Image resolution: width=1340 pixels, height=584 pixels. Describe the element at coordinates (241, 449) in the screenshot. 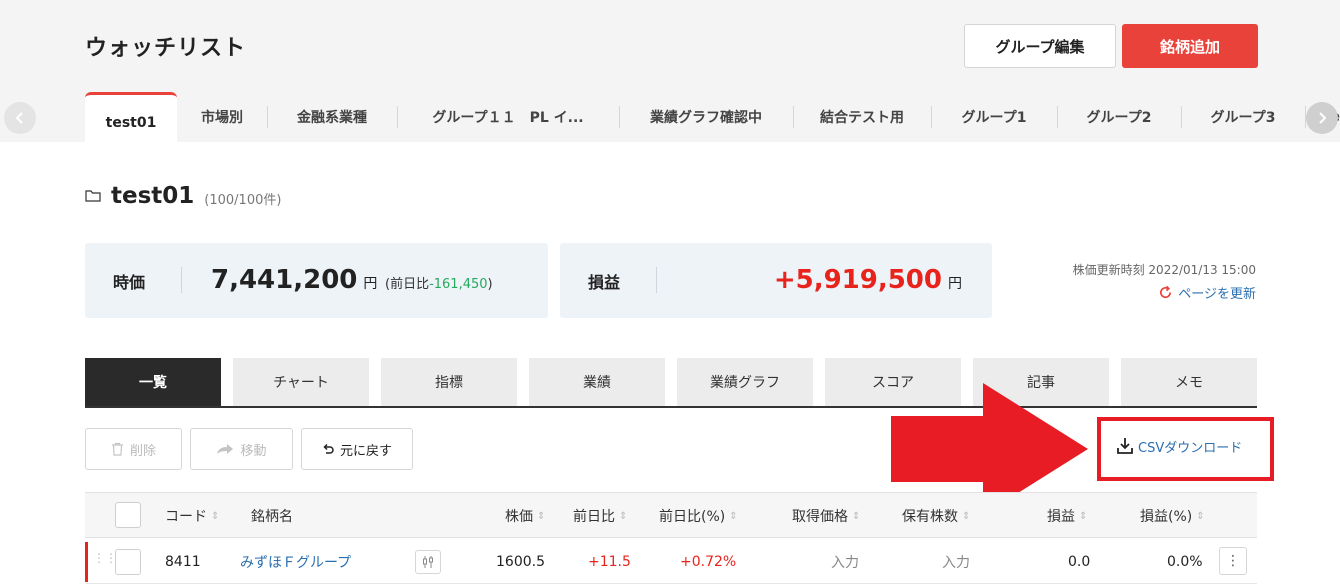

I see `move-button: 移動` at that location.